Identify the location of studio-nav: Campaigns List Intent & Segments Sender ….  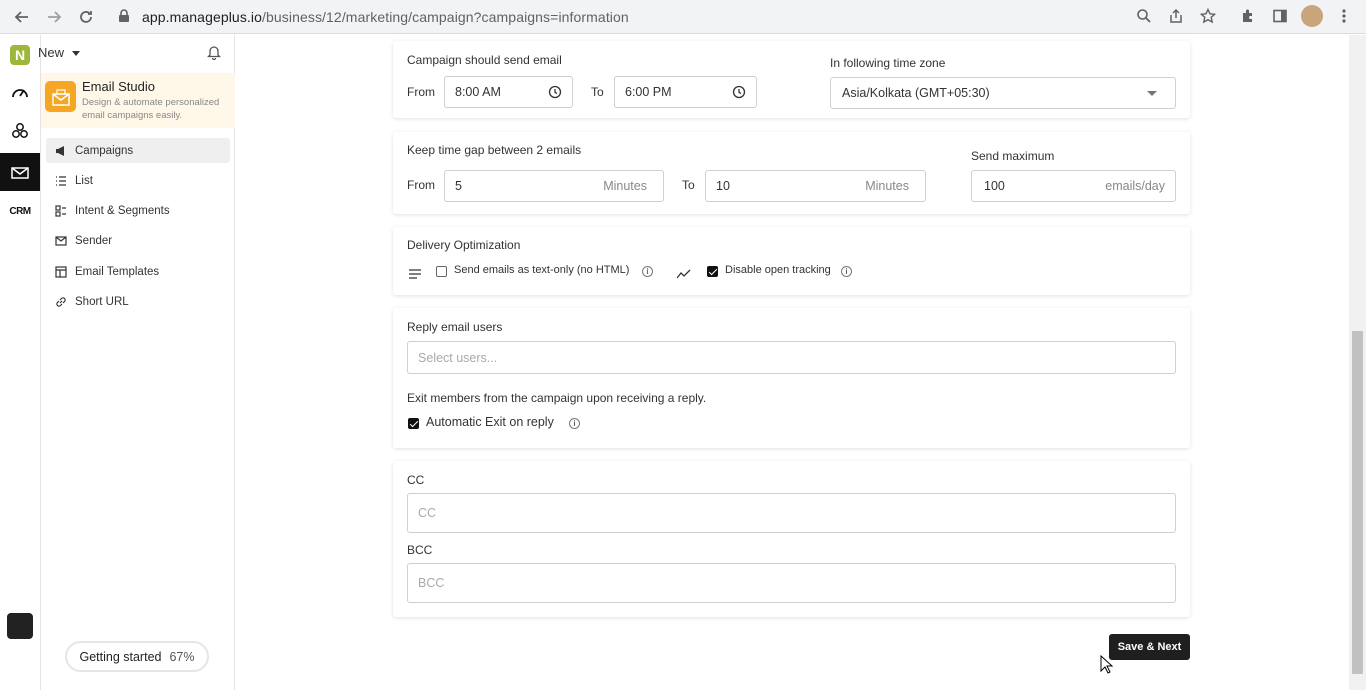
(138, 229).